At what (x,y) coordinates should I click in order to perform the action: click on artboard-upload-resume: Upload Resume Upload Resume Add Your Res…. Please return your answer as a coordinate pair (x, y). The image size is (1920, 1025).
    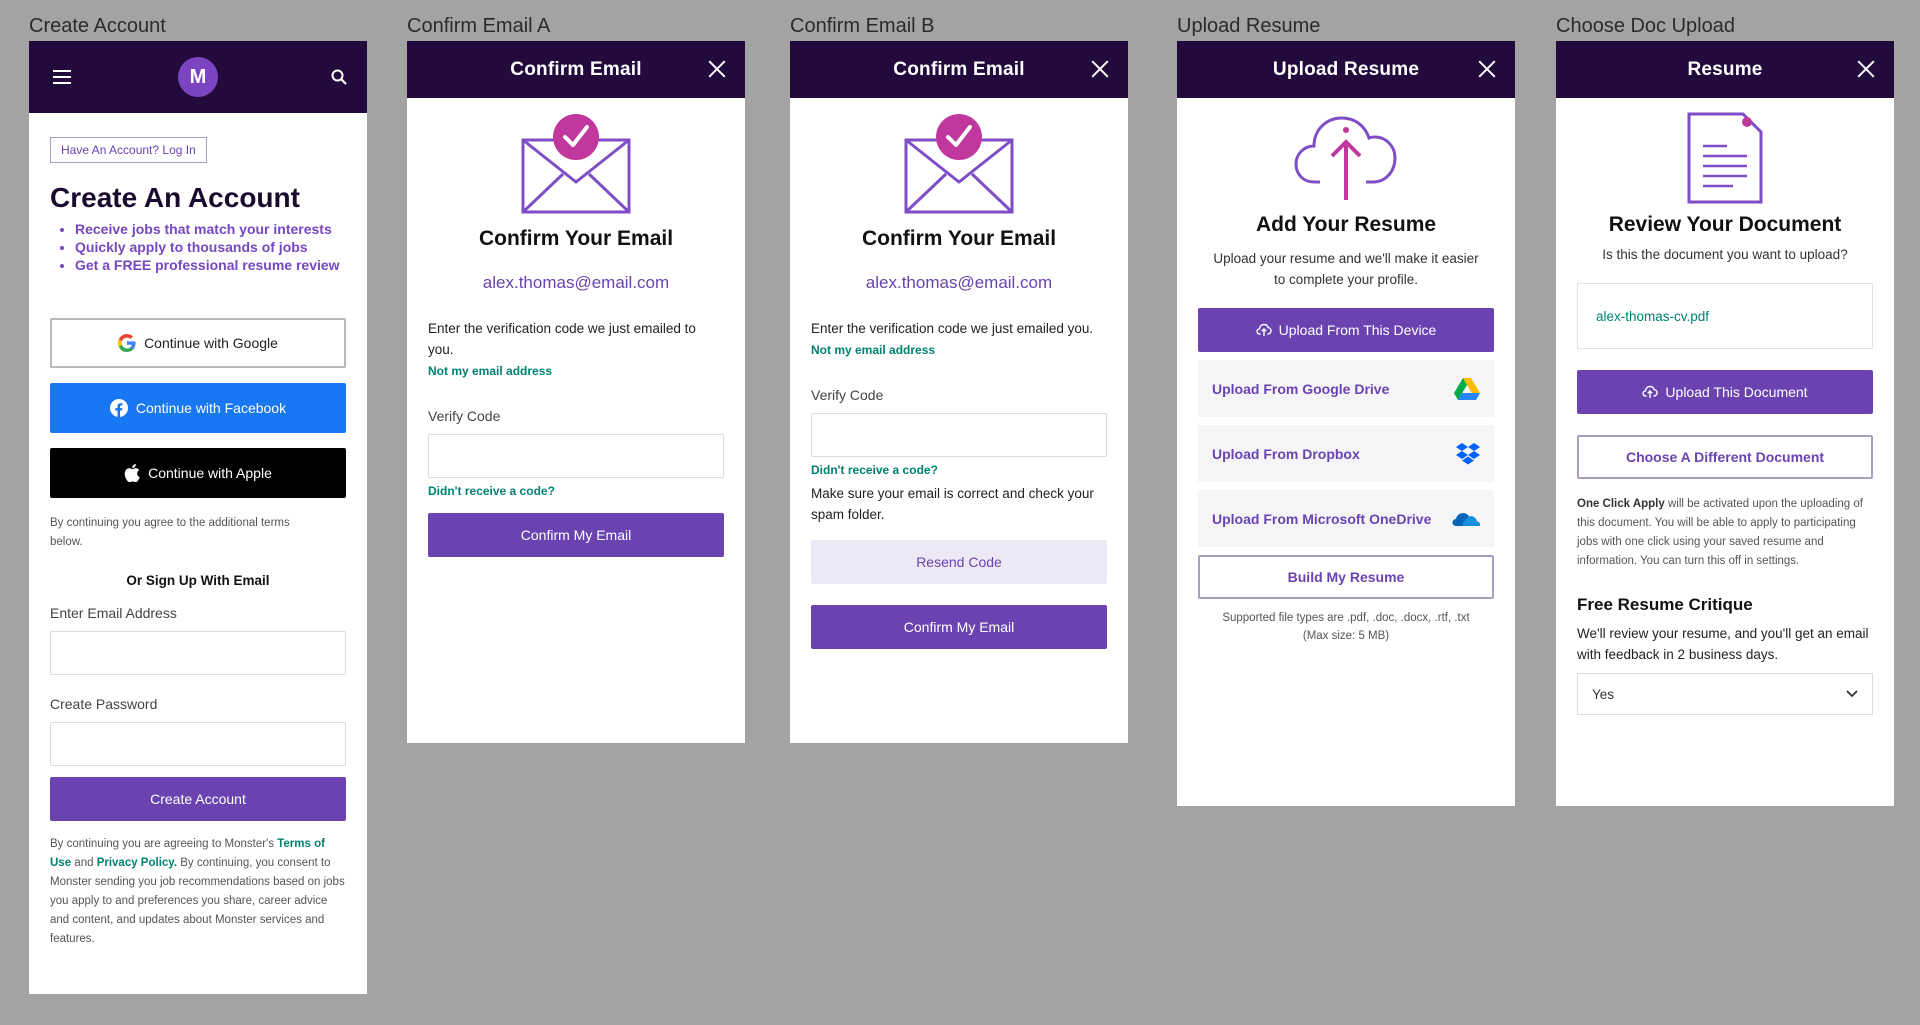
    Looking at the image, I should click on (1346, 409).